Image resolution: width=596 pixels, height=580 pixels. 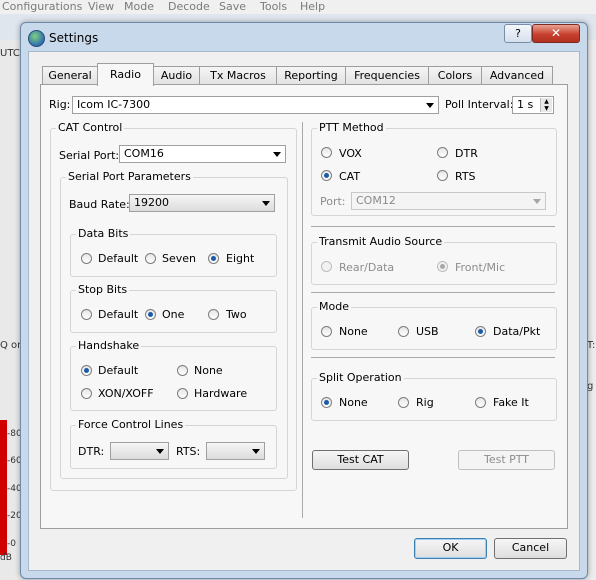 I want to click on bg-label-utc: UTC, so click(x=10, y=53).